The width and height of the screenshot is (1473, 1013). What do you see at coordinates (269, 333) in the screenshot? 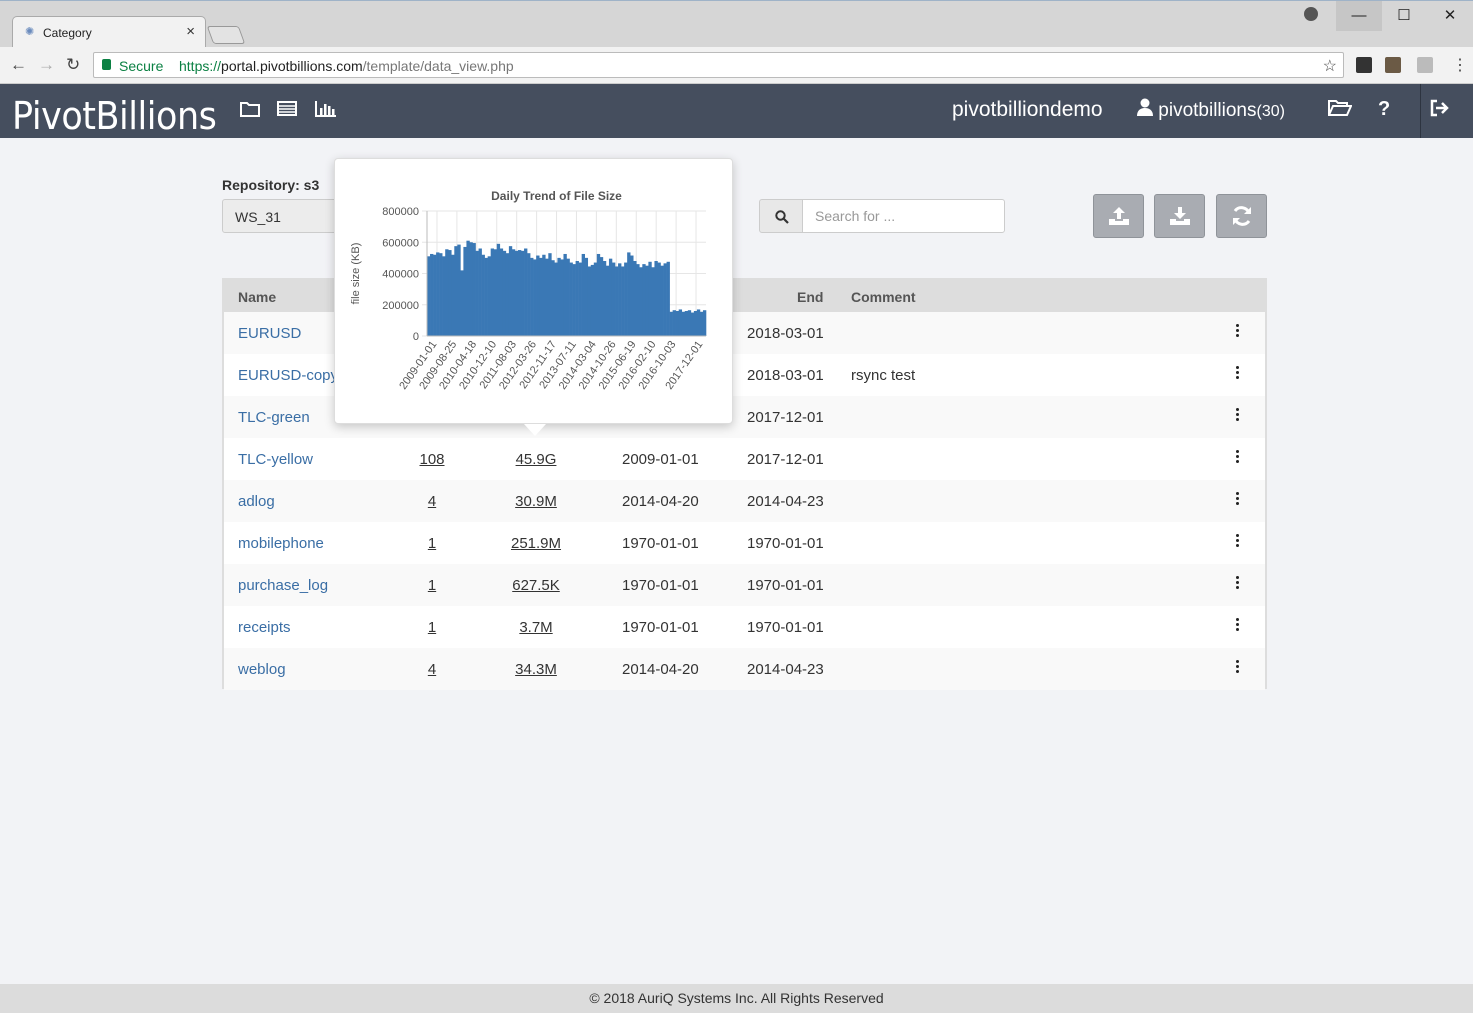
I see `dataset-name-link: EURUSD` at bounding box center [269, 333].